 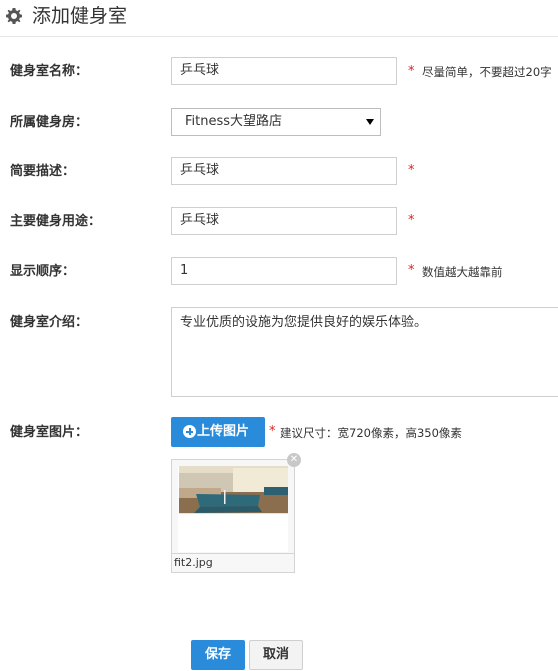 What do you see at coordinates (49, 432) in the screenshot?
I see `image-label: 健身室图片：` at bounding box center [49, 432].